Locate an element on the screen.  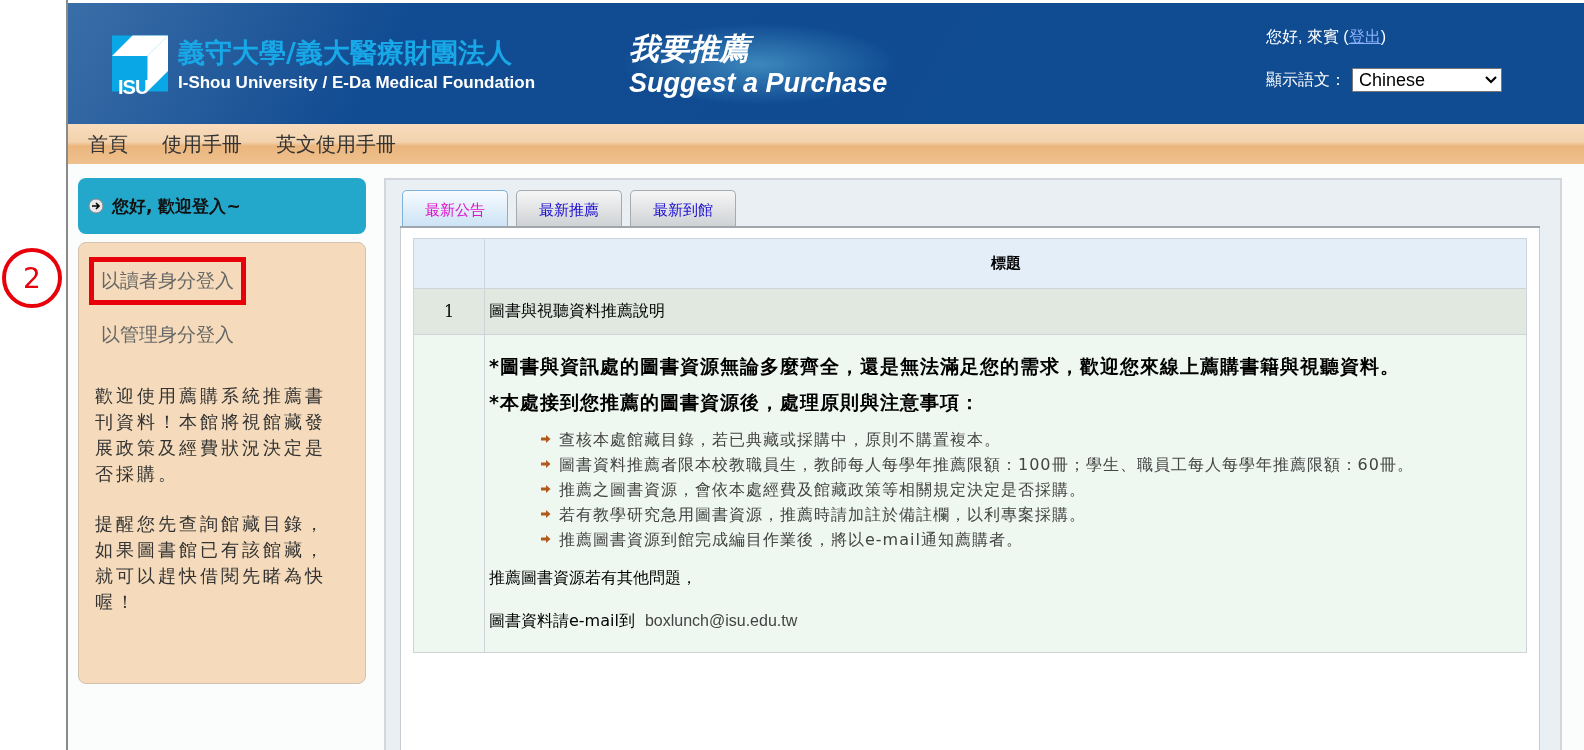
chevron-down-icon is located at coordinates (1491, 80).